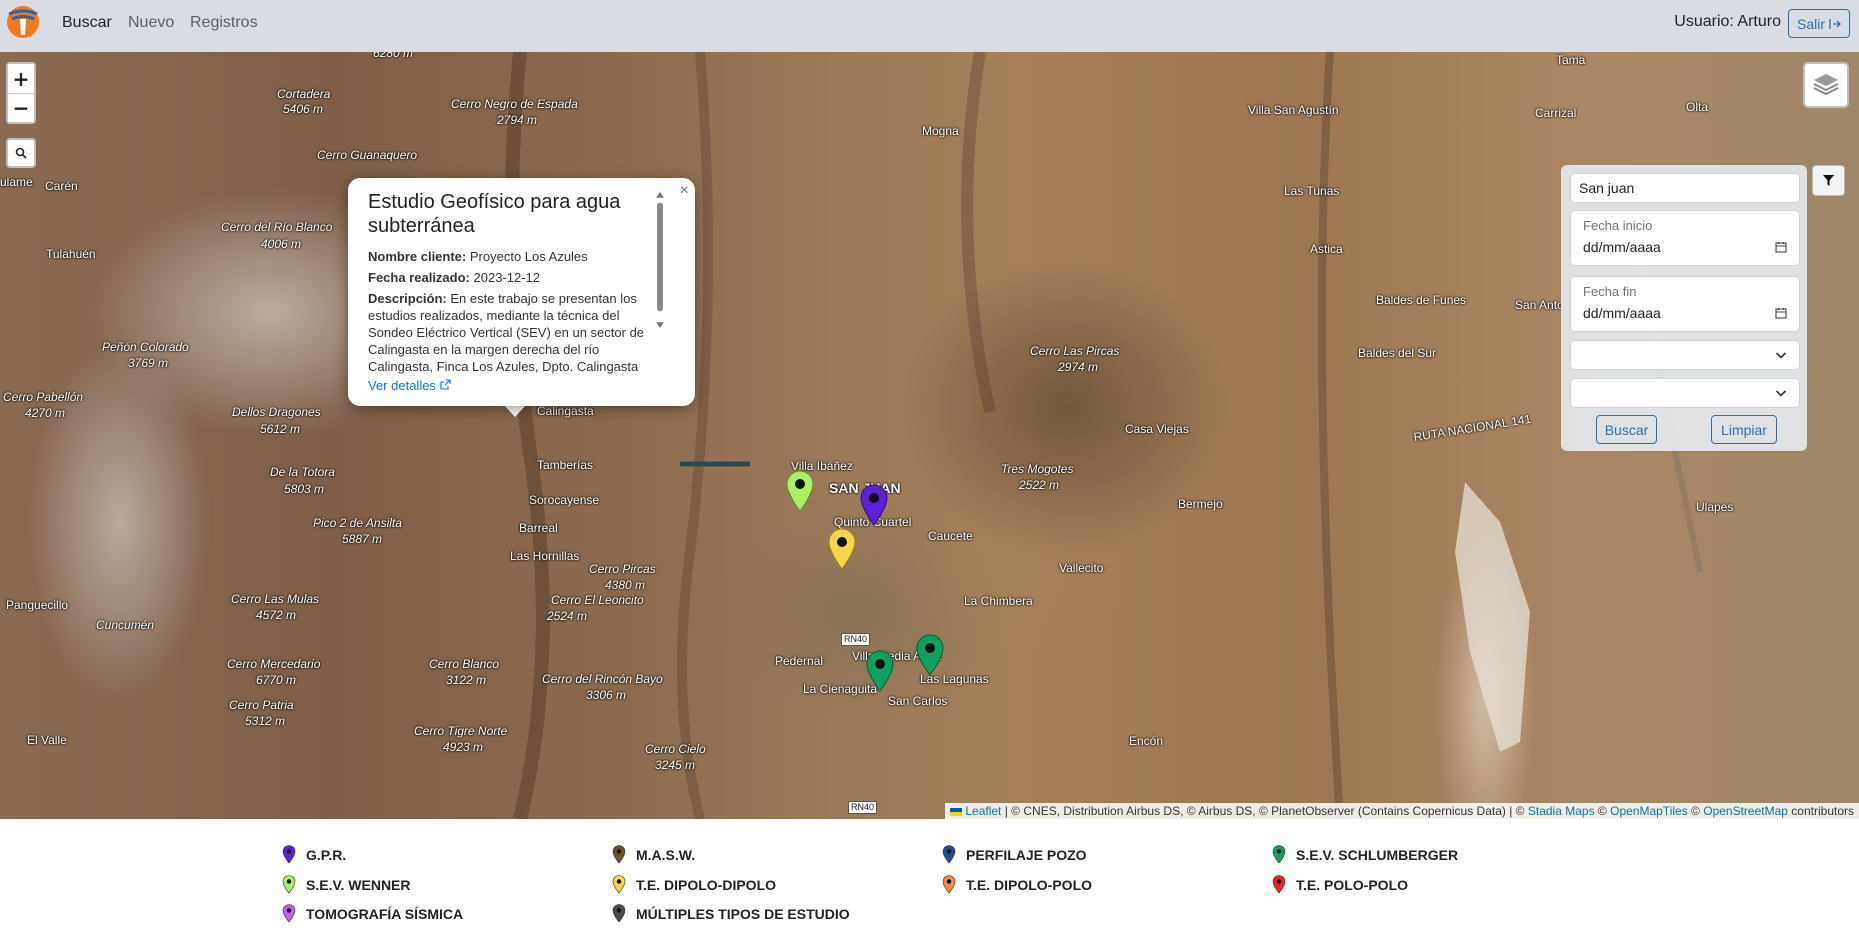 The height and width of the screenshot is (948, 1859). What do you see at coordinates (47, 740) in the screenshot?
I see `map-label: El Valle` at bounding box center [47, 740].